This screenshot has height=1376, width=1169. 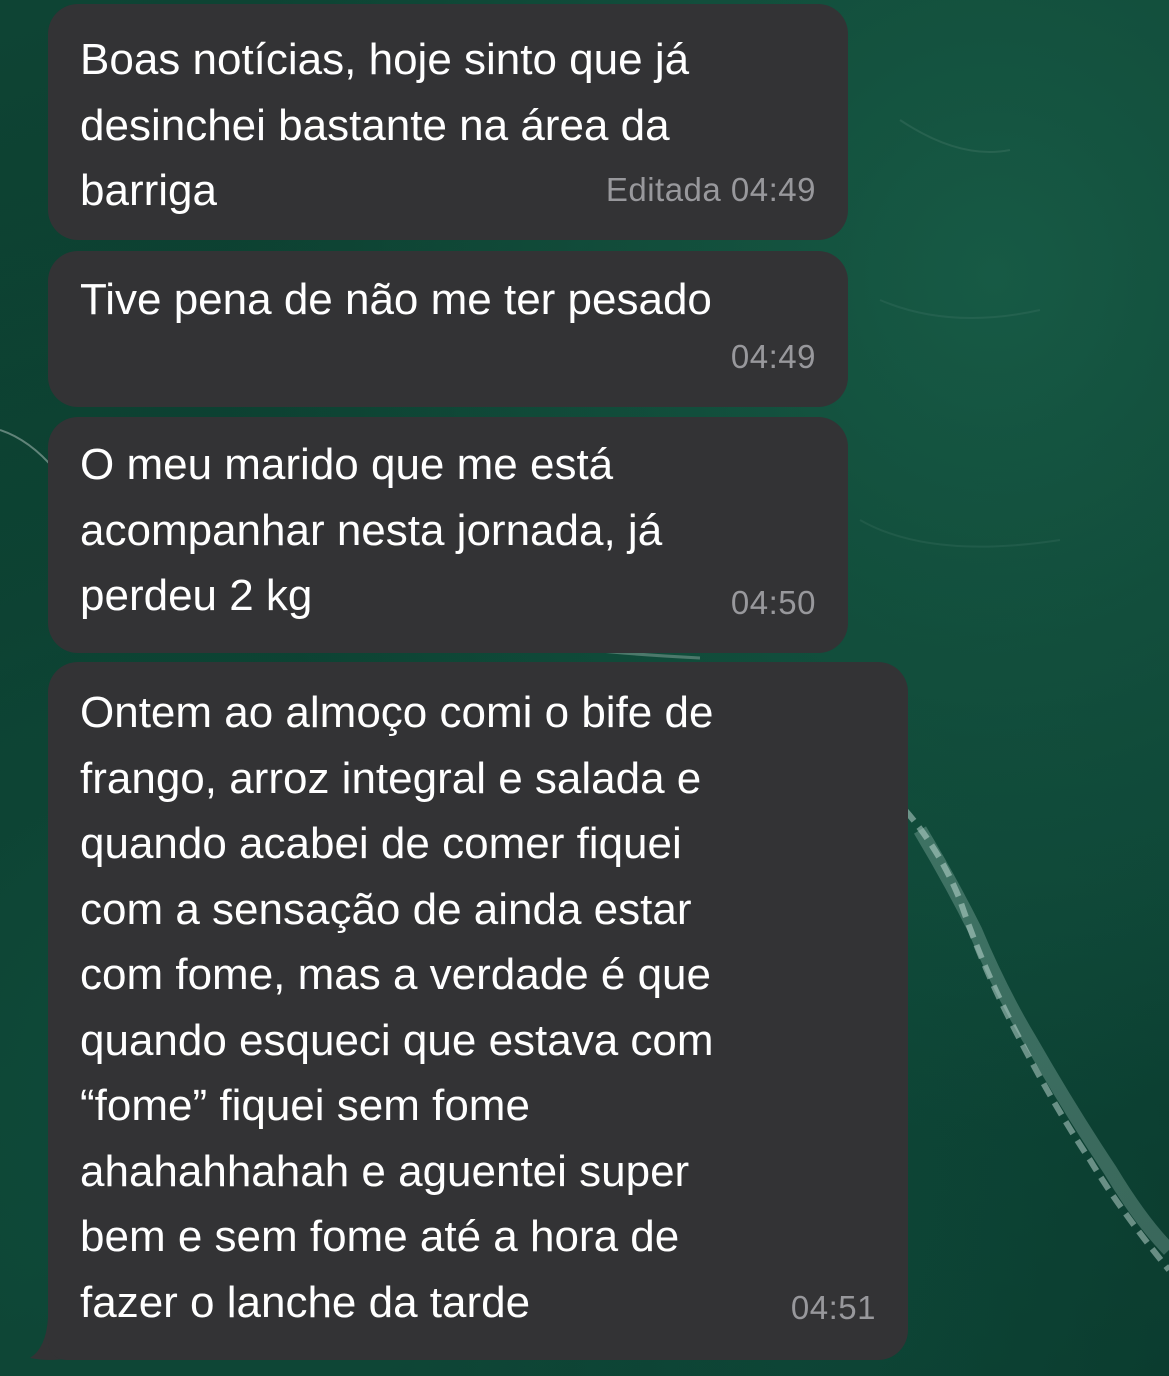 What do you see at coordinates (773, 356) in the screenshot?
I see `message-timestamp: 04:49` at bounding box center [773, 356].